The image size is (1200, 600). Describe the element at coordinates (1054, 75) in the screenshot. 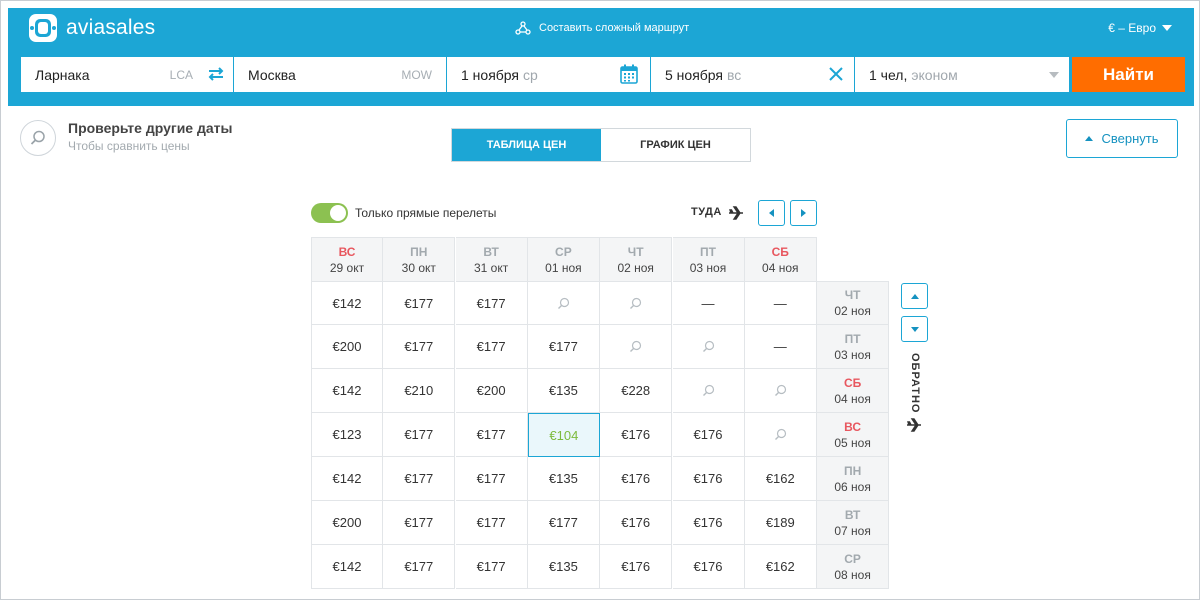

I see `chevron-down-icon` at that location.